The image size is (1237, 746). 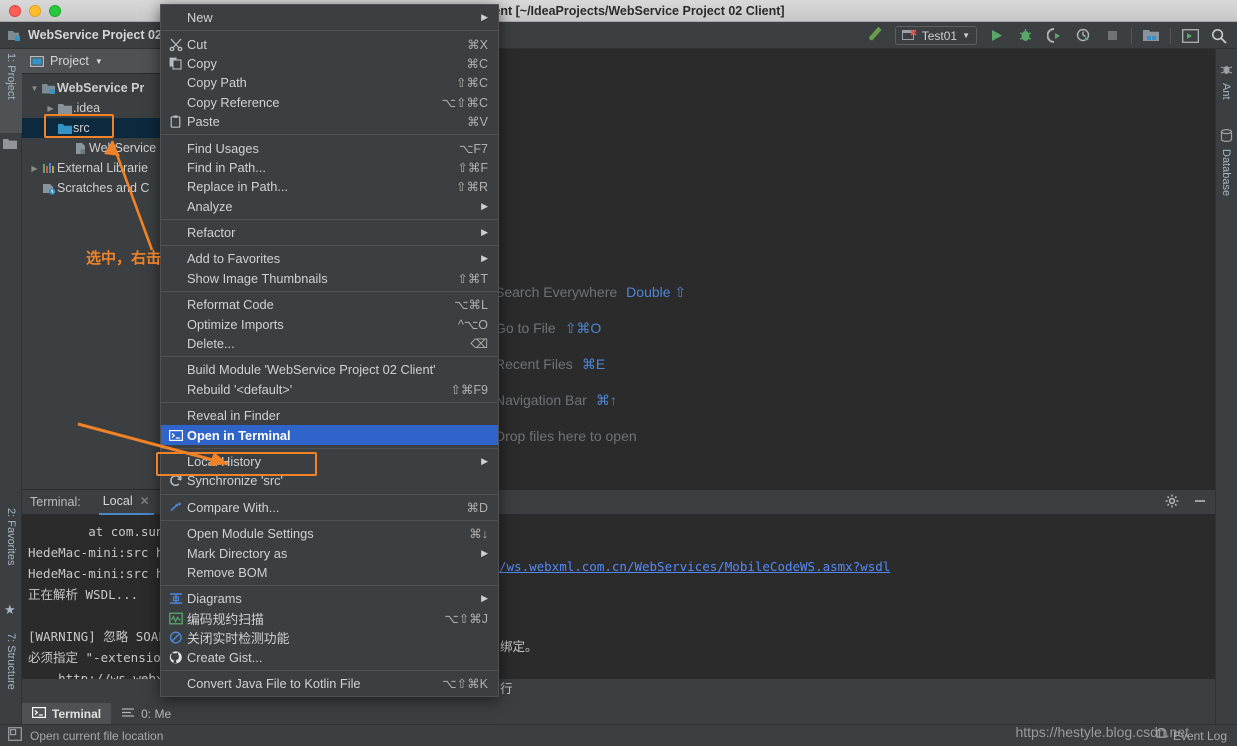 I want to click on menu-item-new: New ▶, so click(x=329, y=17).